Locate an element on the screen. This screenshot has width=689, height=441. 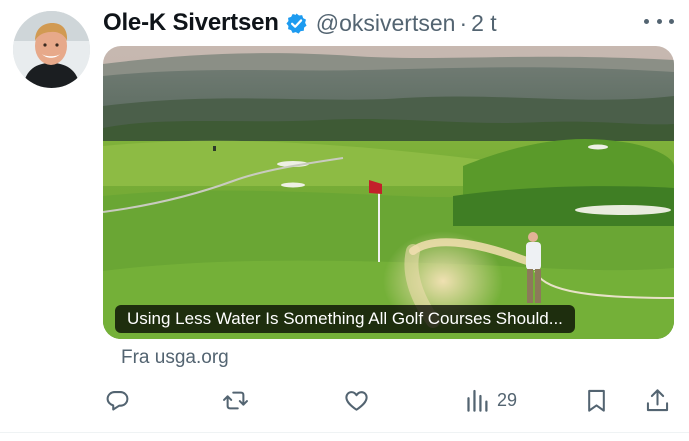
verified-badge-icon is located at coordinates (296, 23).